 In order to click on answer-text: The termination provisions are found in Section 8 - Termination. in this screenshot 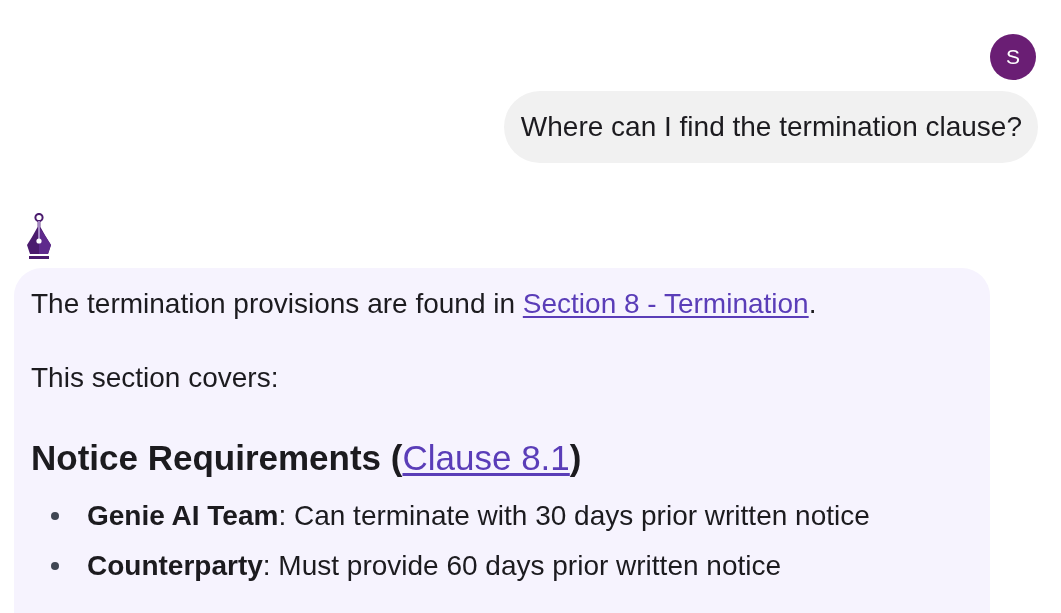, I will do `click(424, 304)`.